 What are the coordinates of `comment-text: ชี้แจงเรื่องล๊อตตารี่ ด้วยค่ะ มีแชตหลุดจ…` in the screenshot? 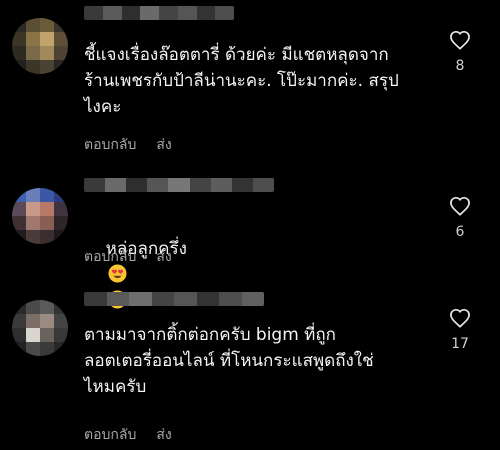 It's located at (241, 81).